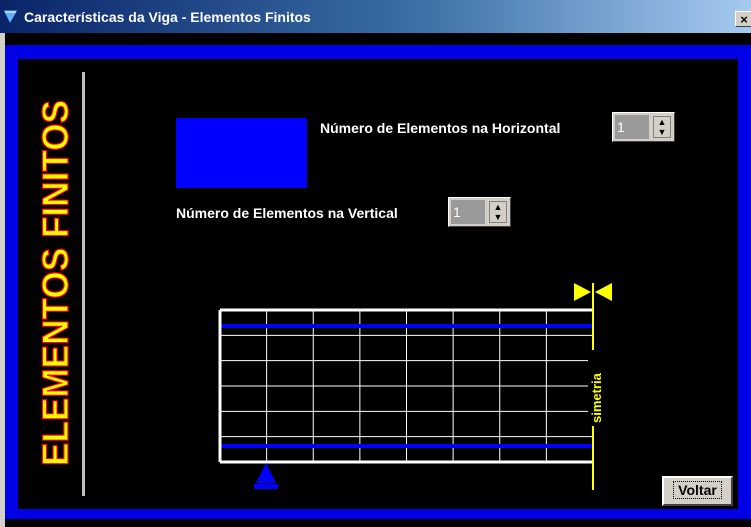 Image resolution: width=751 pixels, height=527 pixels. Describe the element at coordinates (440, 128) in the screenshot. I see `horizontal-elements-label: Número de Elementos na Horizontal` at that location.